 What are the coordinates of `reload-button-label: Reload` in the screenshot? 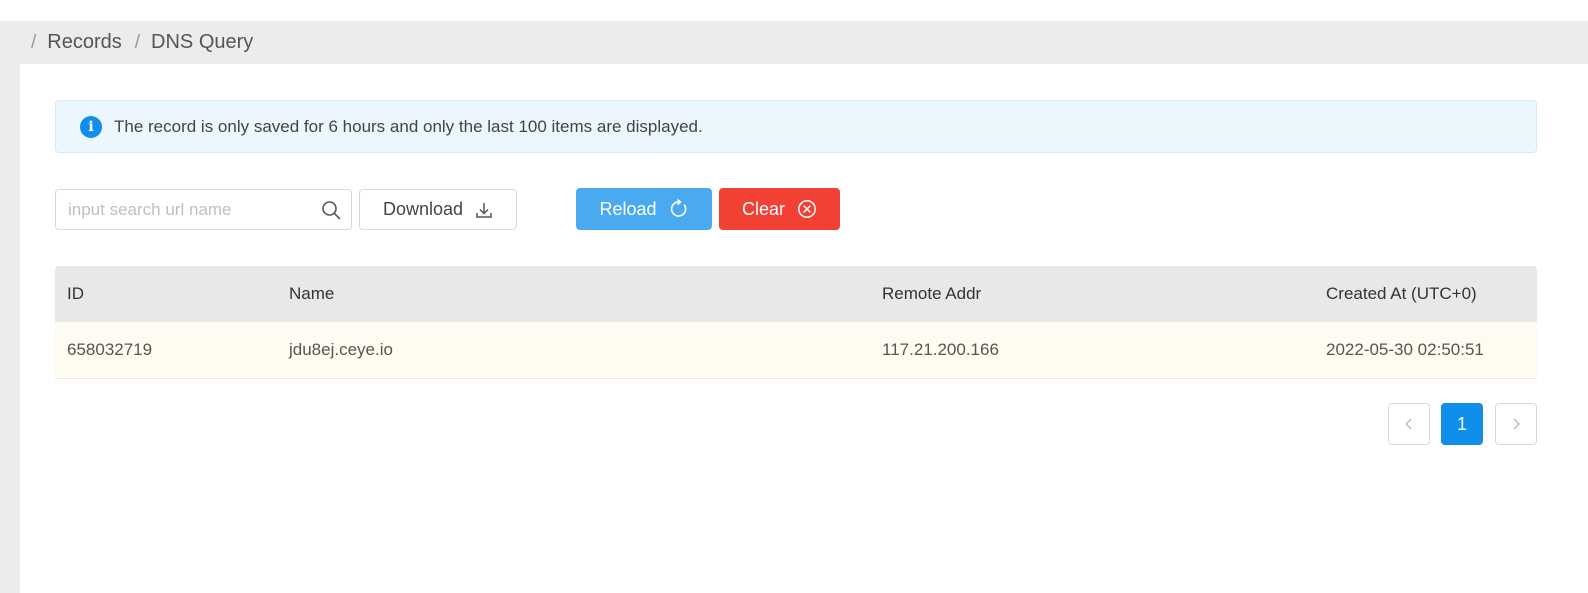 It's located at (628, 208).